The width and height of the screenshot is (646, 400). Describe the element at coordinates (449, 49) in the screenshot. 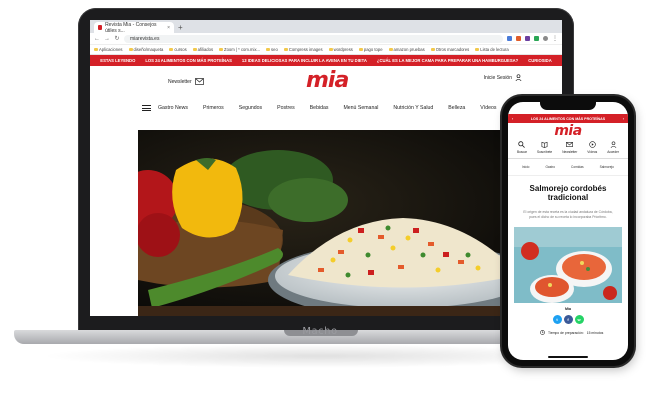

I see `bookmark-item: Otros marcadores` at that location.